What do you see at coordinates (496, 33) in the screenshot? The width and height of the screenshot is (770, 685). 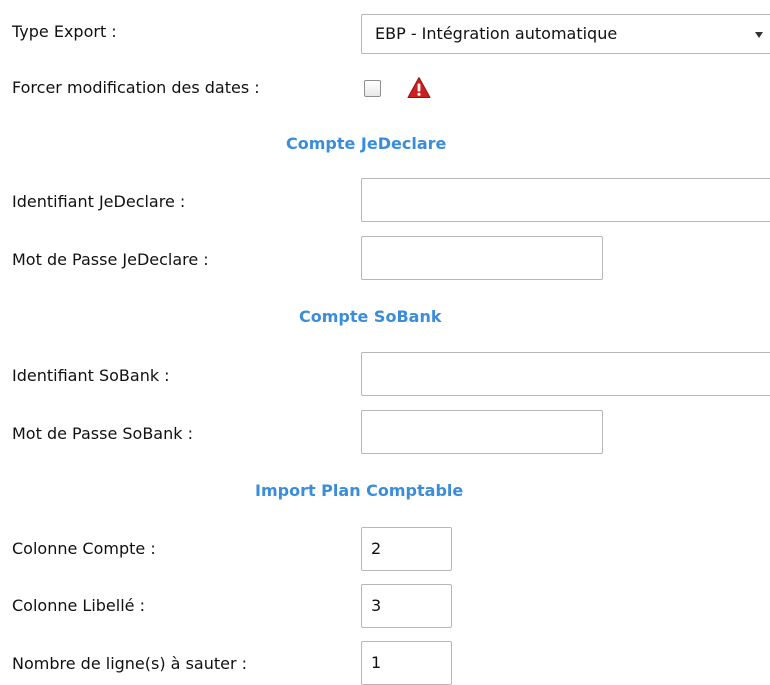 I see `type-export-selected-value: EBP - Intégration automatique` at bounding box center [496, 33].